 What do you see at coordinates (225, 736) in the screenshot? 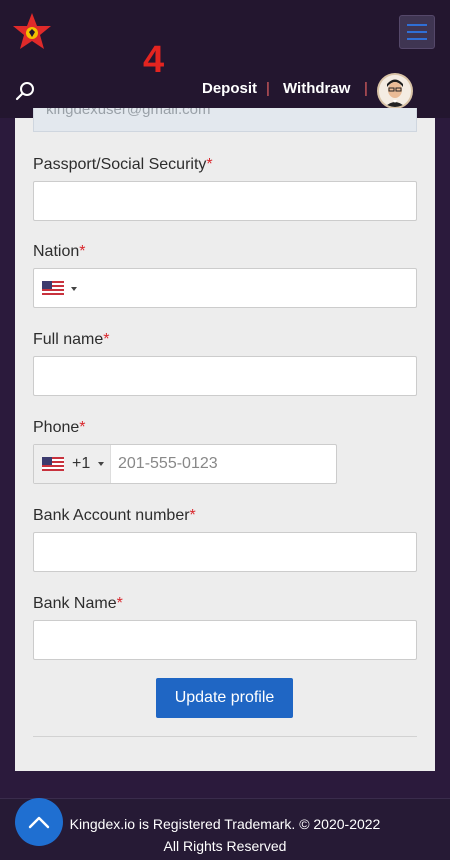
I see `divider` at bounding box center [225, 736].